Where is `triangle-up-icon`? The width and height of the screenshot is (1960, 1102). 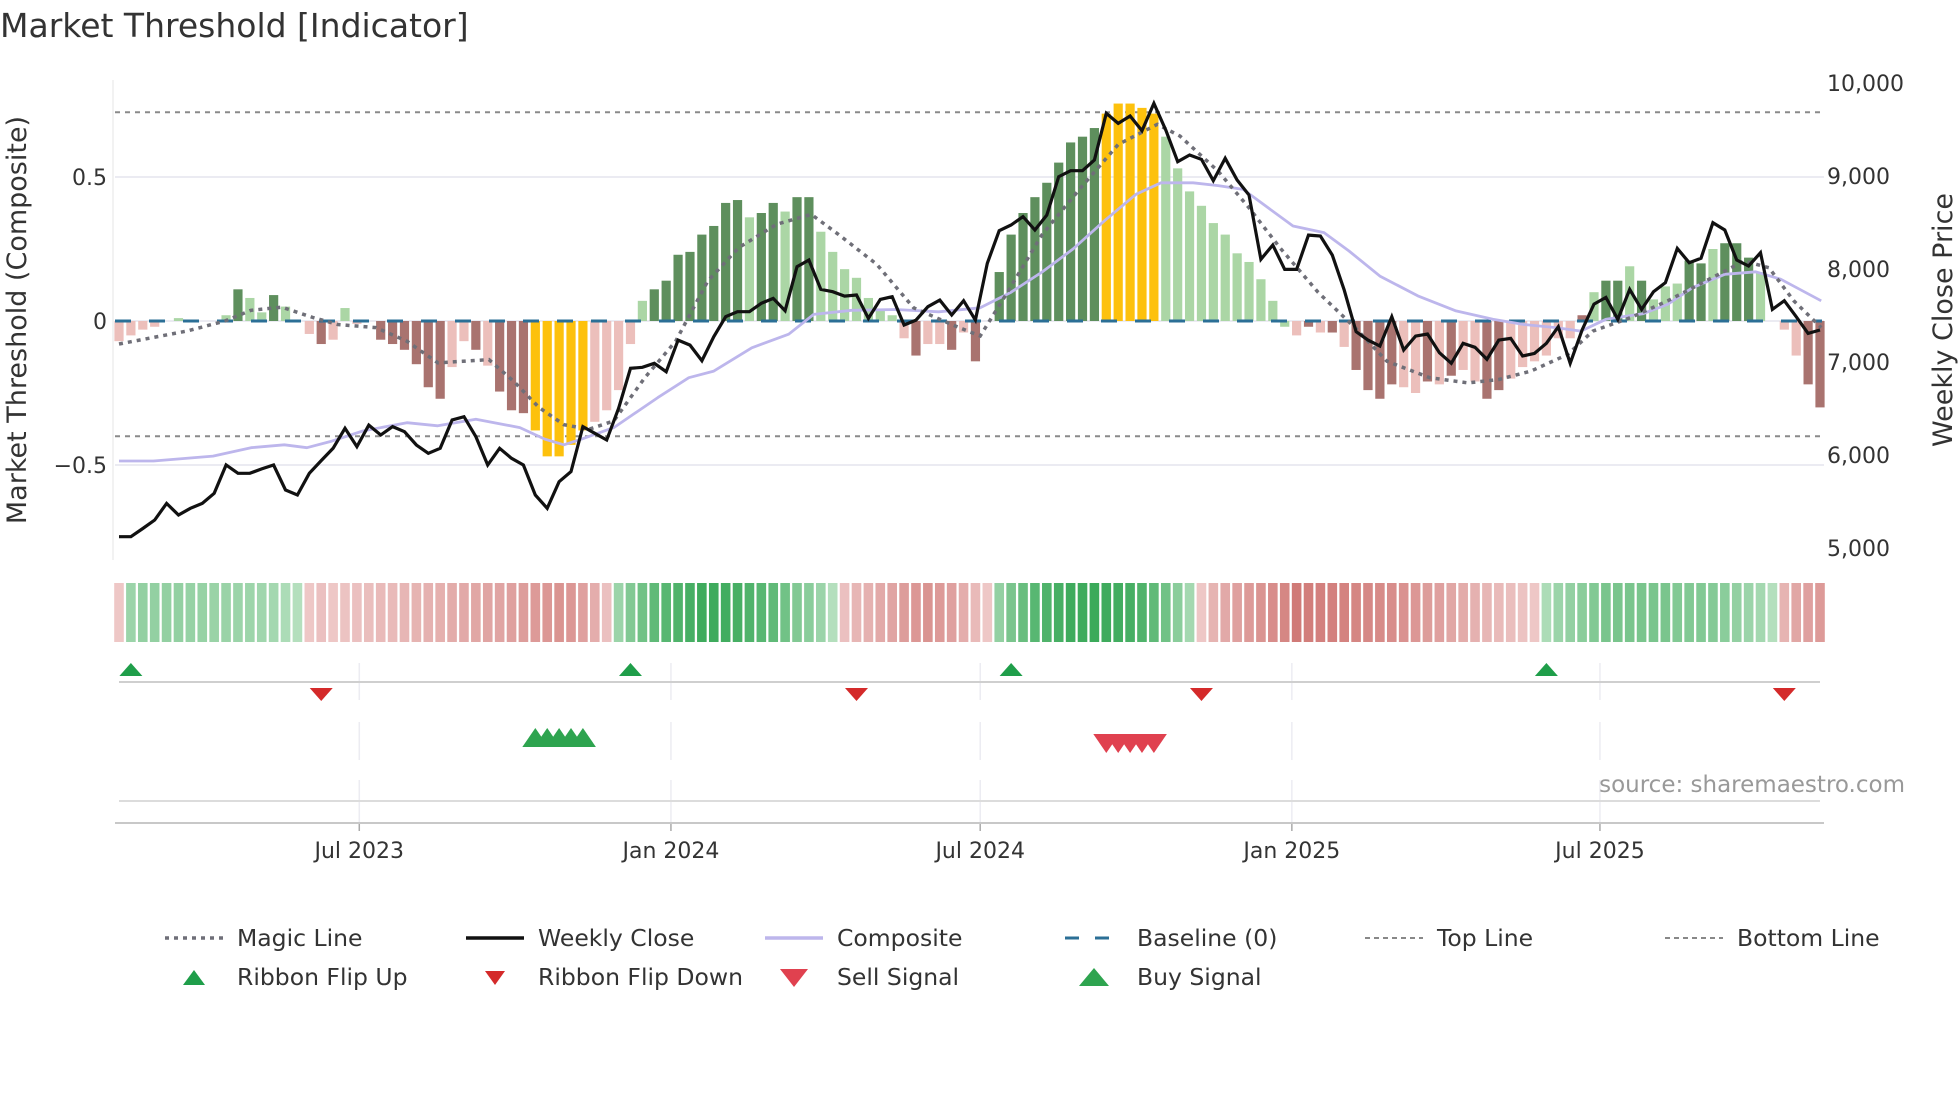
triangle-up-icon is located at coordinates (194, 977).